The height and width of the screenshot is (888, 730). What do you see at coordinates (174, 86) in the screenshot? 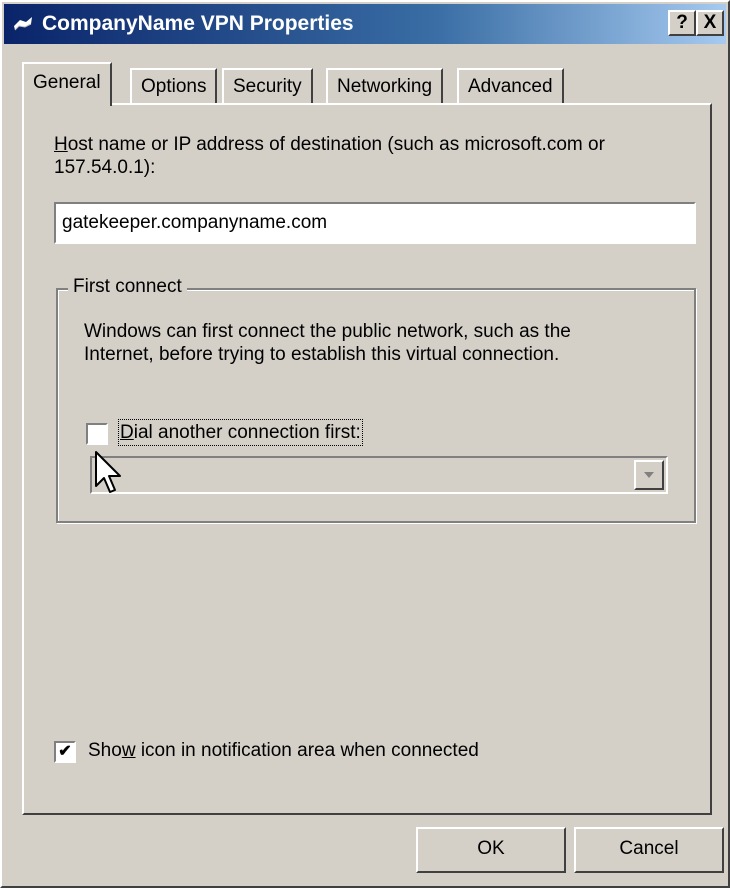
I see `tab-options: Options` at bounding box center [174, 86].